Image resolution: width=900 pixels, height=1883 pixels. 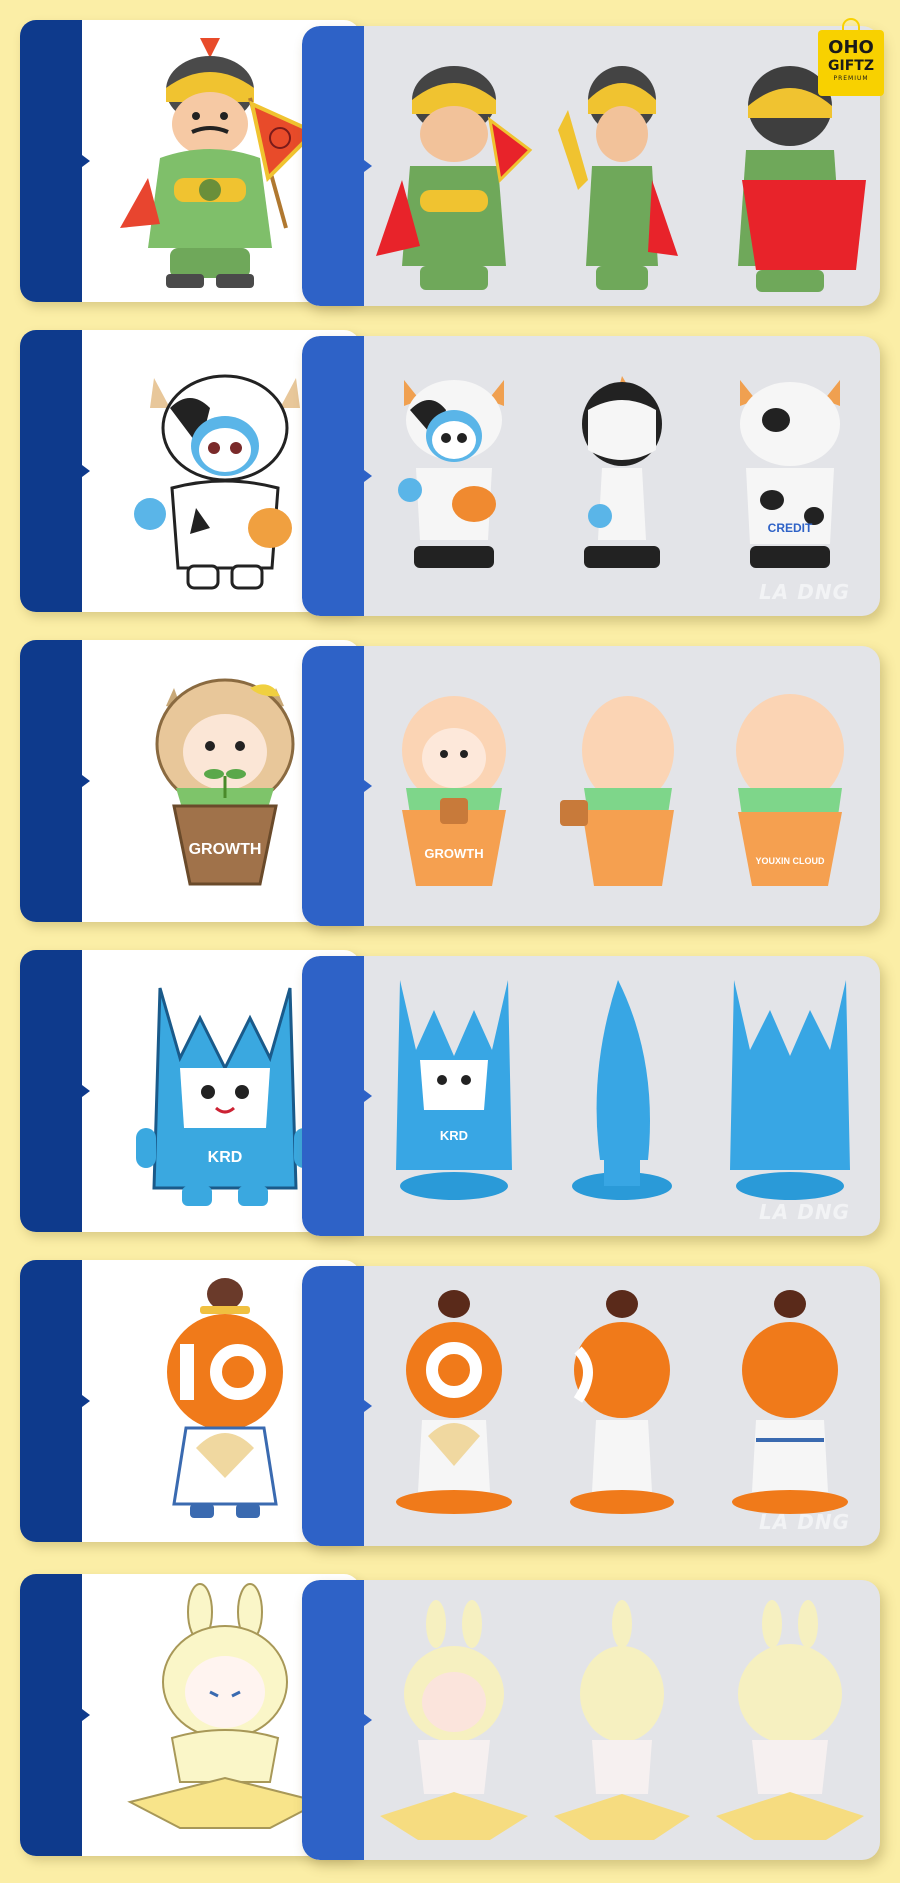 I want to click on figure-photos: GROWTH YOUXIN CLOUD, so click(x=622, y=786).